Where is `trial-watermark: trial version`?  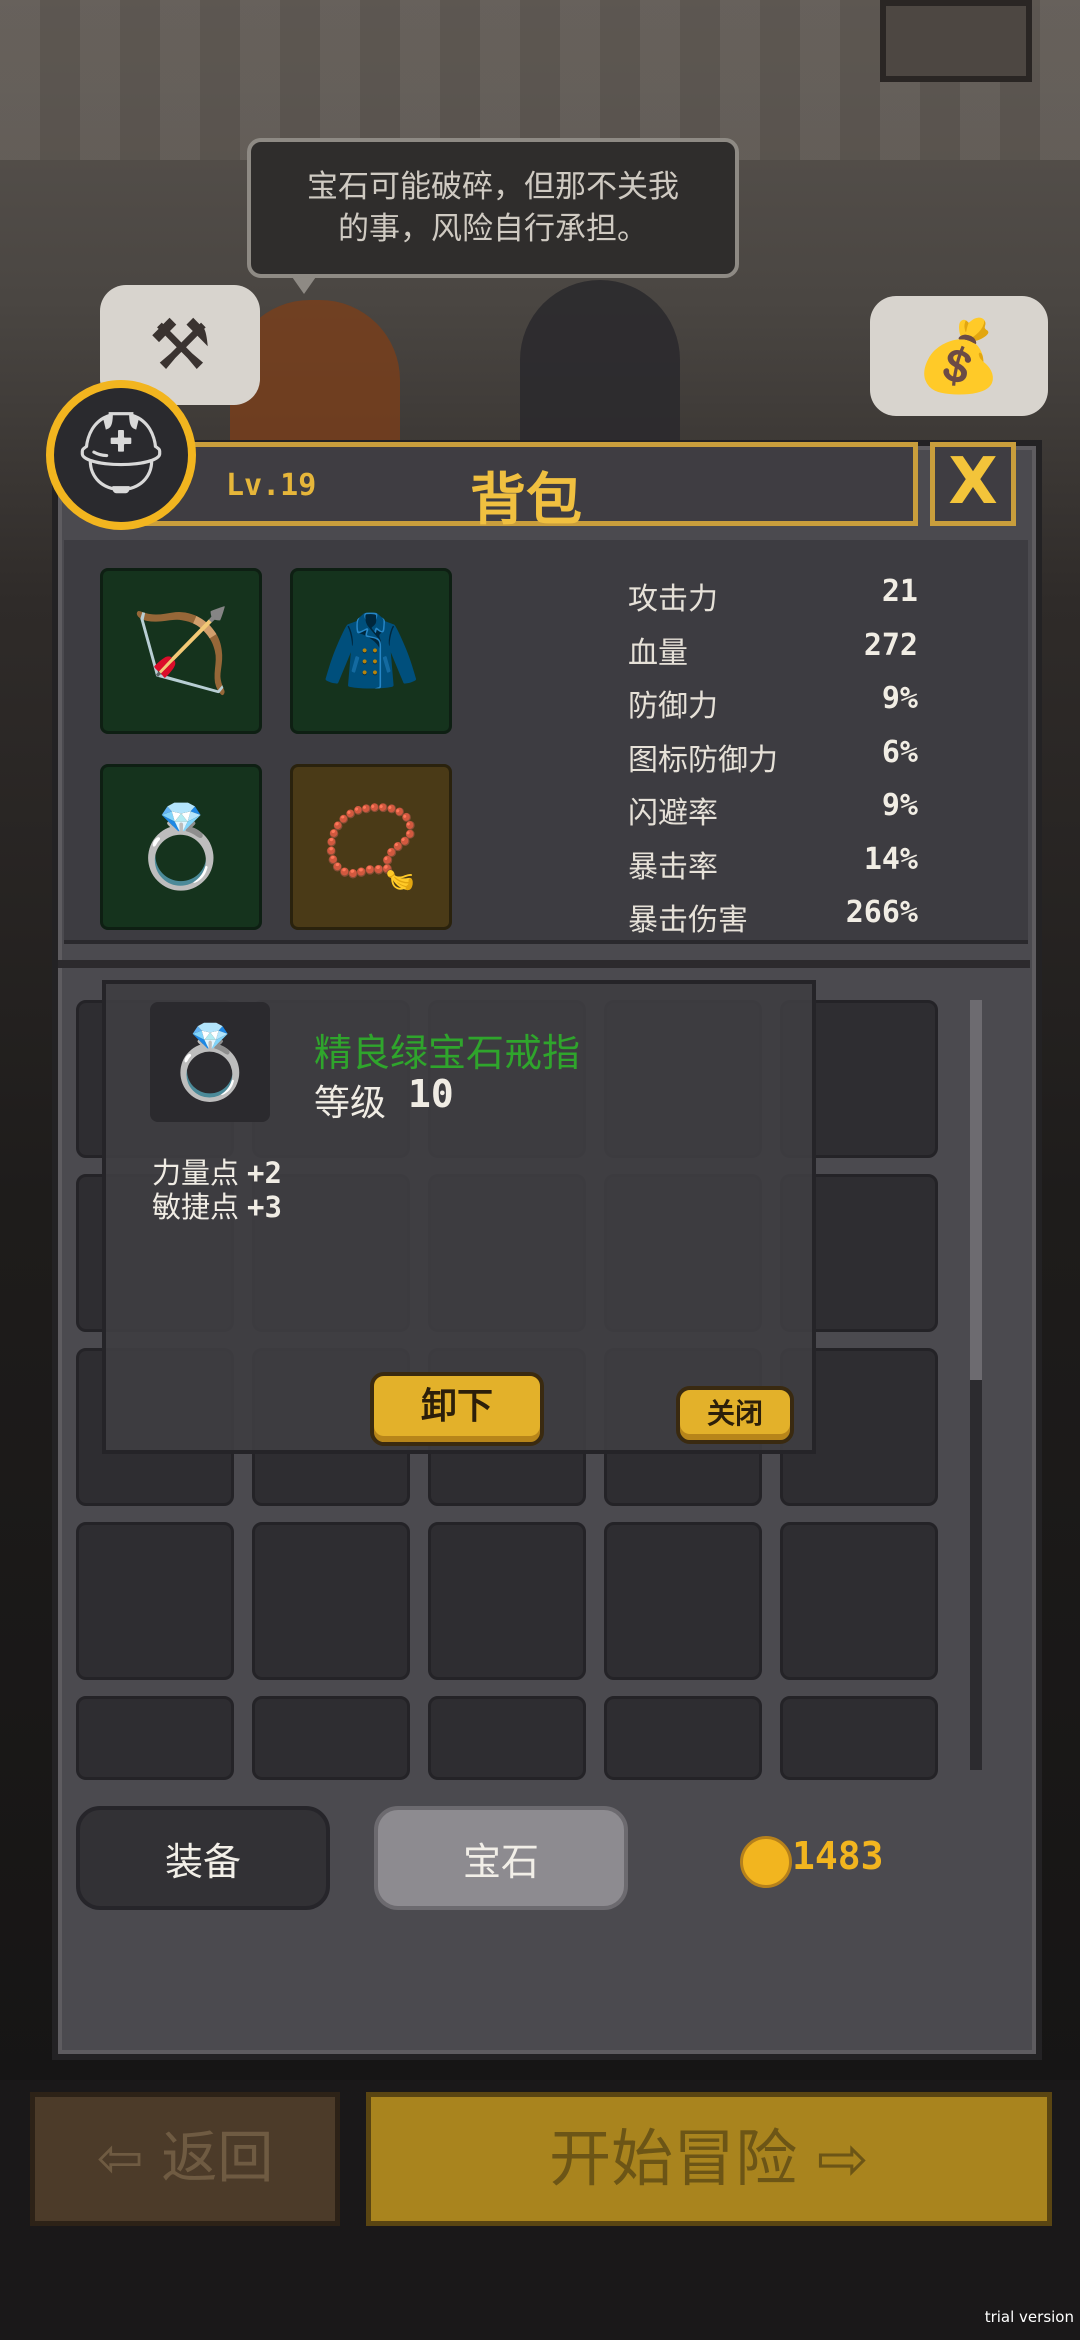 trial-watermark: trial version is located at coordinates (1029, 2317).